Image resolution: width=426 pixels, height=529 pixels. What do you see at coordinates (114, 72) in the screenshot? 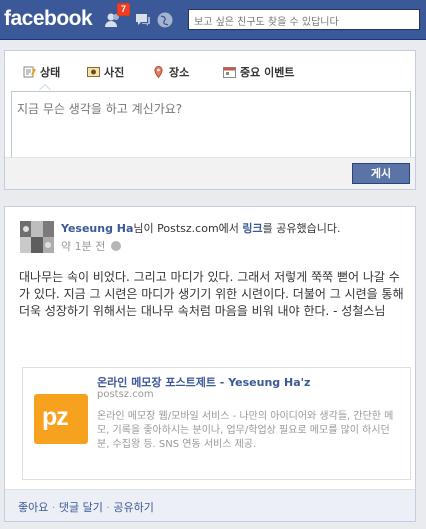
I see `tab-photo-label: 사진` at bounding box center [114, 72].